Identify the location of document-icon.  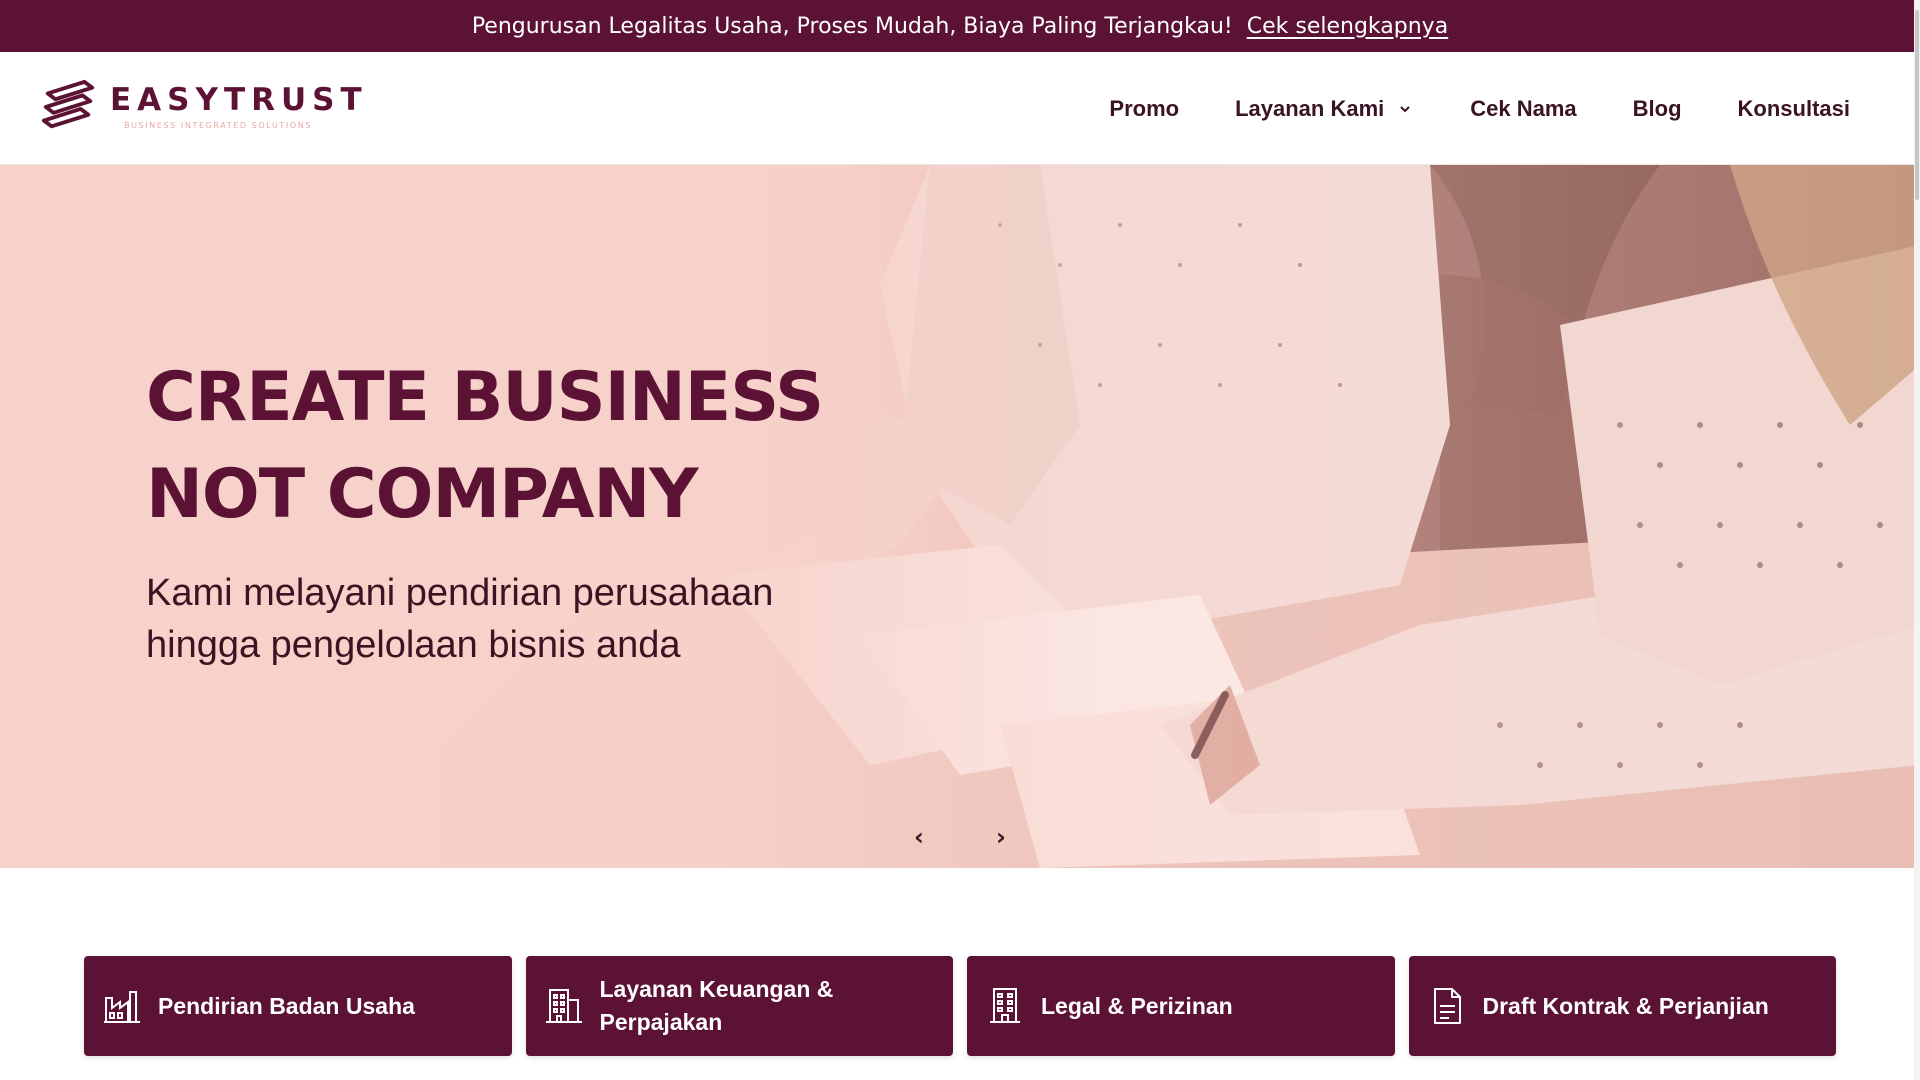
(1447, 1006).